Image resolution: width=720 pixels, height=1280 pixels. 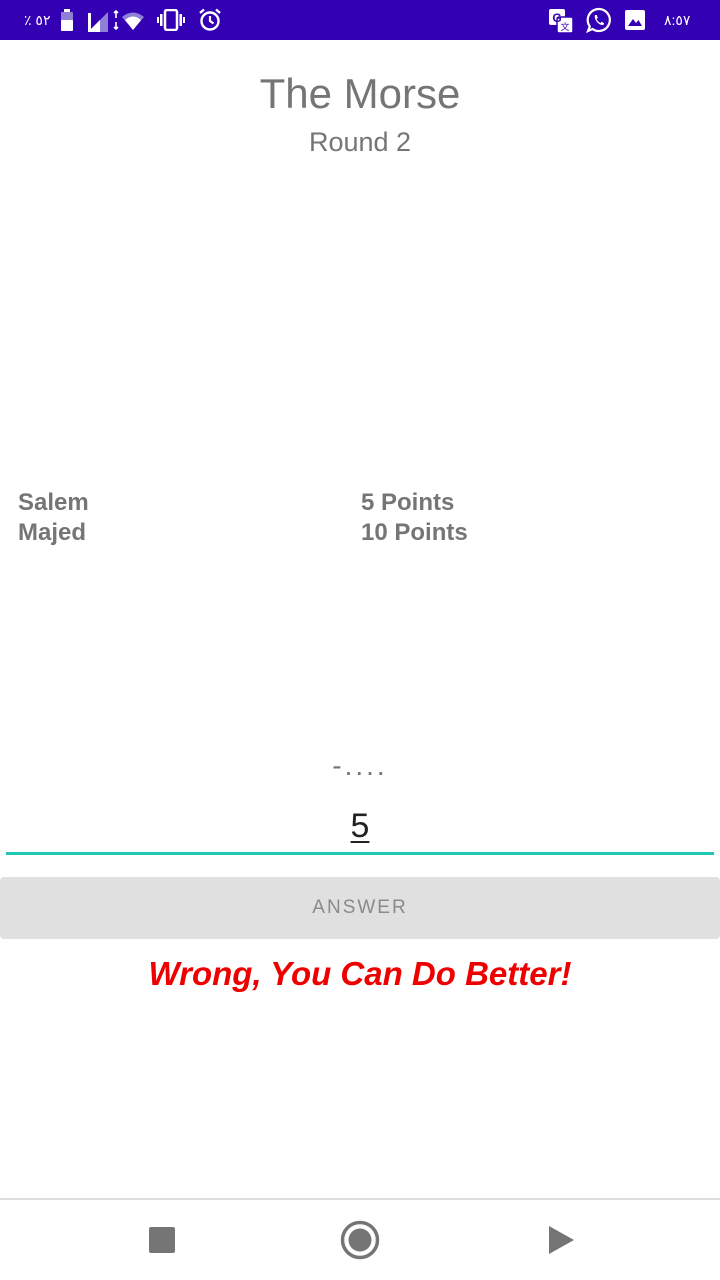 What do you see at coordinates (360, 908) in the screenshot?
I see `answer-button: ANSWER` at bounding box center [360, 908].